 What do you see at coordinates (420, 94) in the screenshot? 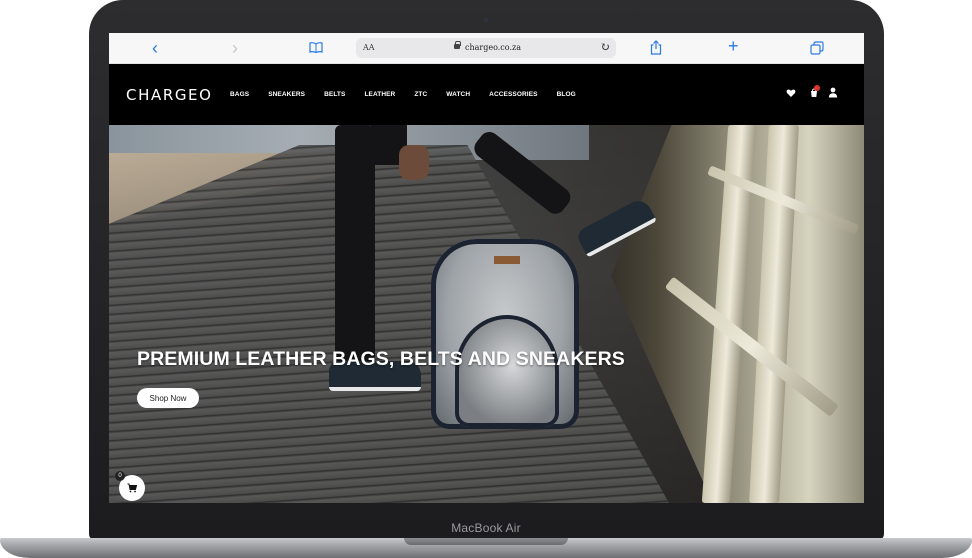
I see `menu-item-ztc: ZTC` at bounding box center [420, 94].